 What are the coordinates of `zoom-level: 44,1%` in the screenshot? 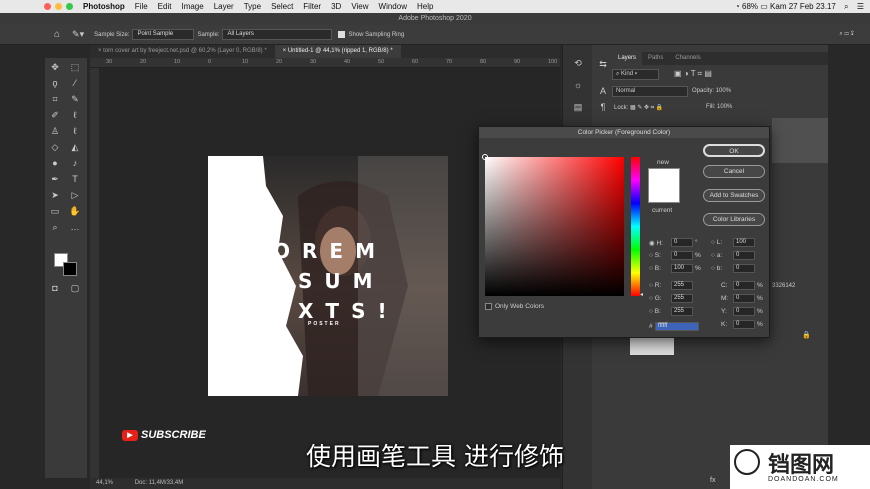 It's located at (104, 483).